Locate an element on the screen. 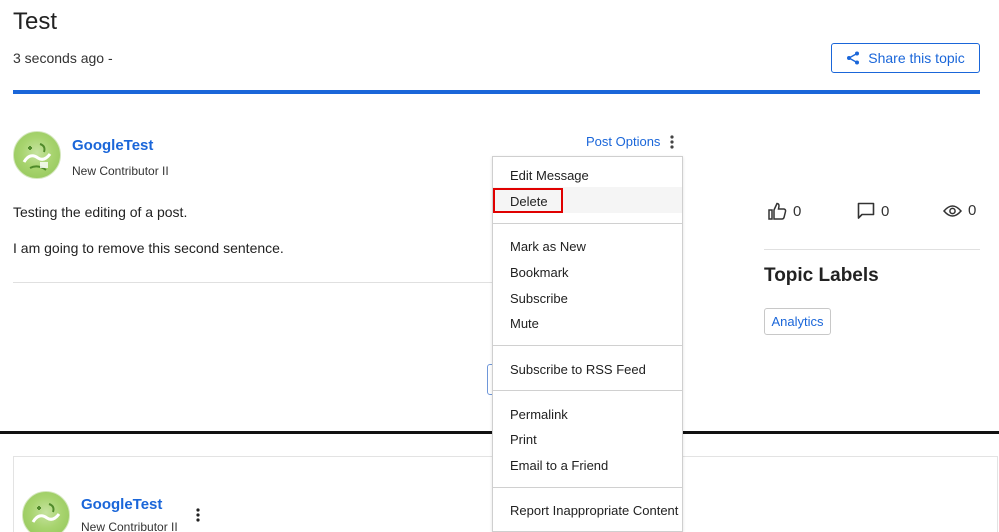  menu-item-print: Print is located at coordinates (523, 439).